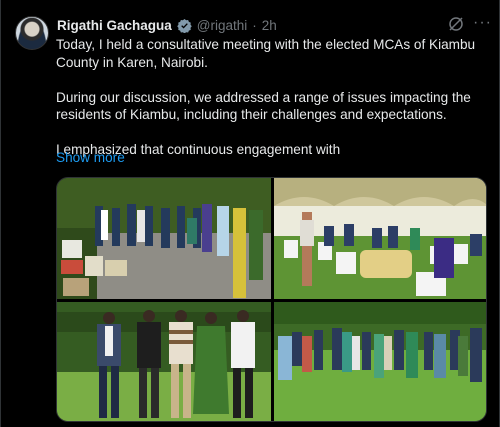 The width and height of the screenshot is (500, 427). What do you see at coordinates (114, 25) in the screenshot?
I see `author-name: Rigathi Gachagua` at bounding box center [114, 25].